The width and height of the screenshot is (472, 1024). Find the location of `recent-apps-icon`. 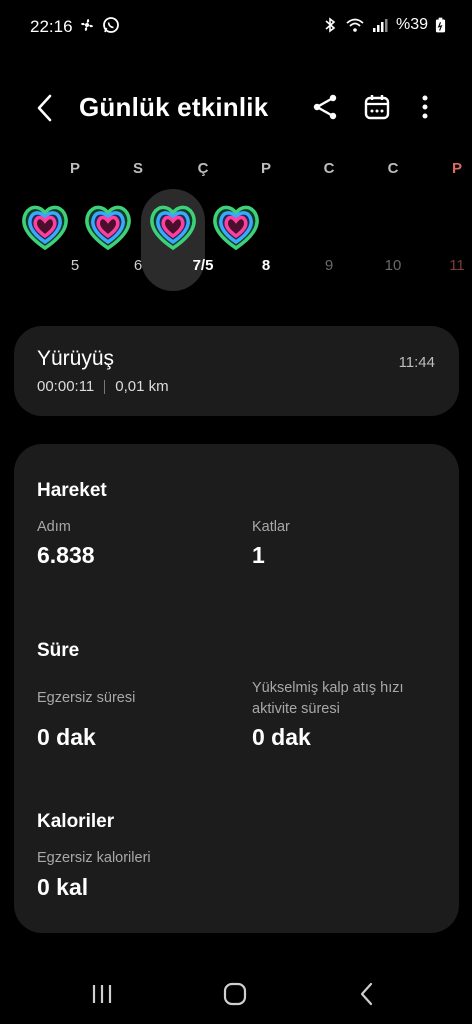

recent-apps-icon is located at coordinates (102, 994).